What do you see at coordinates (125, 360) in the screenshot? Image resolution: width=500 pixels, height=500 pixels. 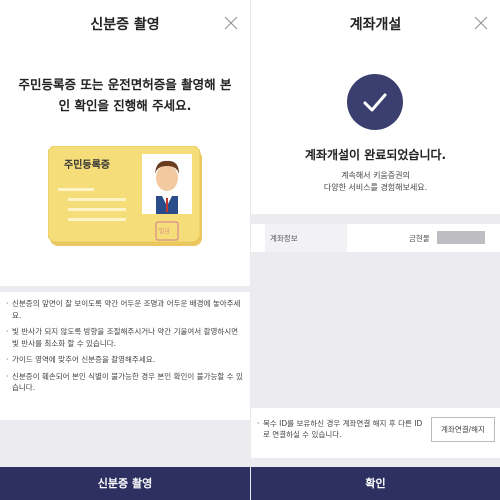 I see `note-item: 가이드 영역에 맞추어 신분증을 촬영해주세요.` at bounding box center [125, 360].